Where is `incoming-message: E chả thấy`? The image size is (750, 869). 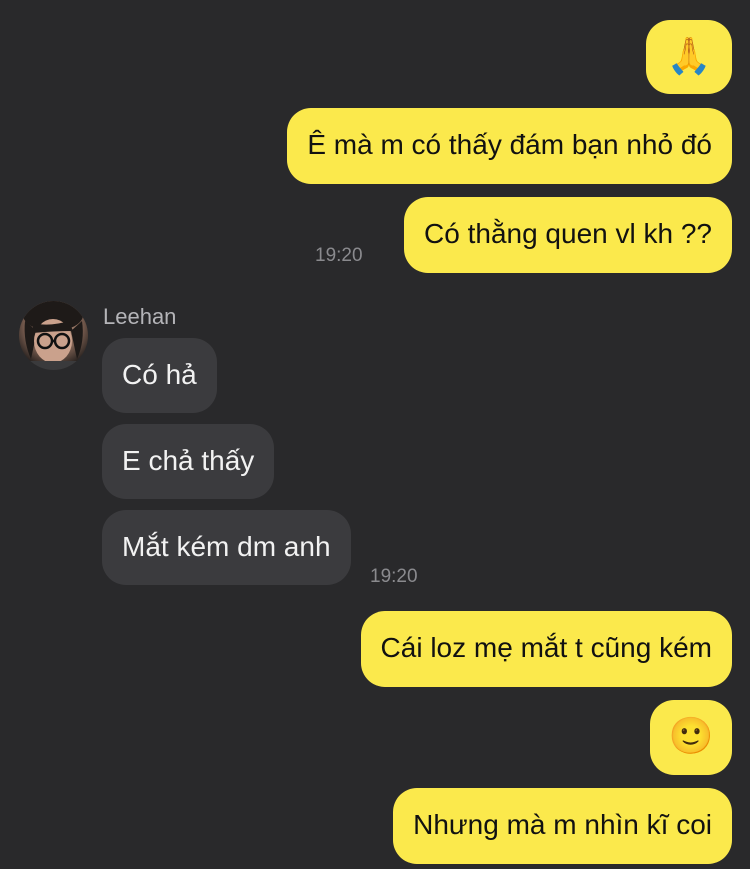
incoming-message: E chả thấy is located at coordinates (188, 461).